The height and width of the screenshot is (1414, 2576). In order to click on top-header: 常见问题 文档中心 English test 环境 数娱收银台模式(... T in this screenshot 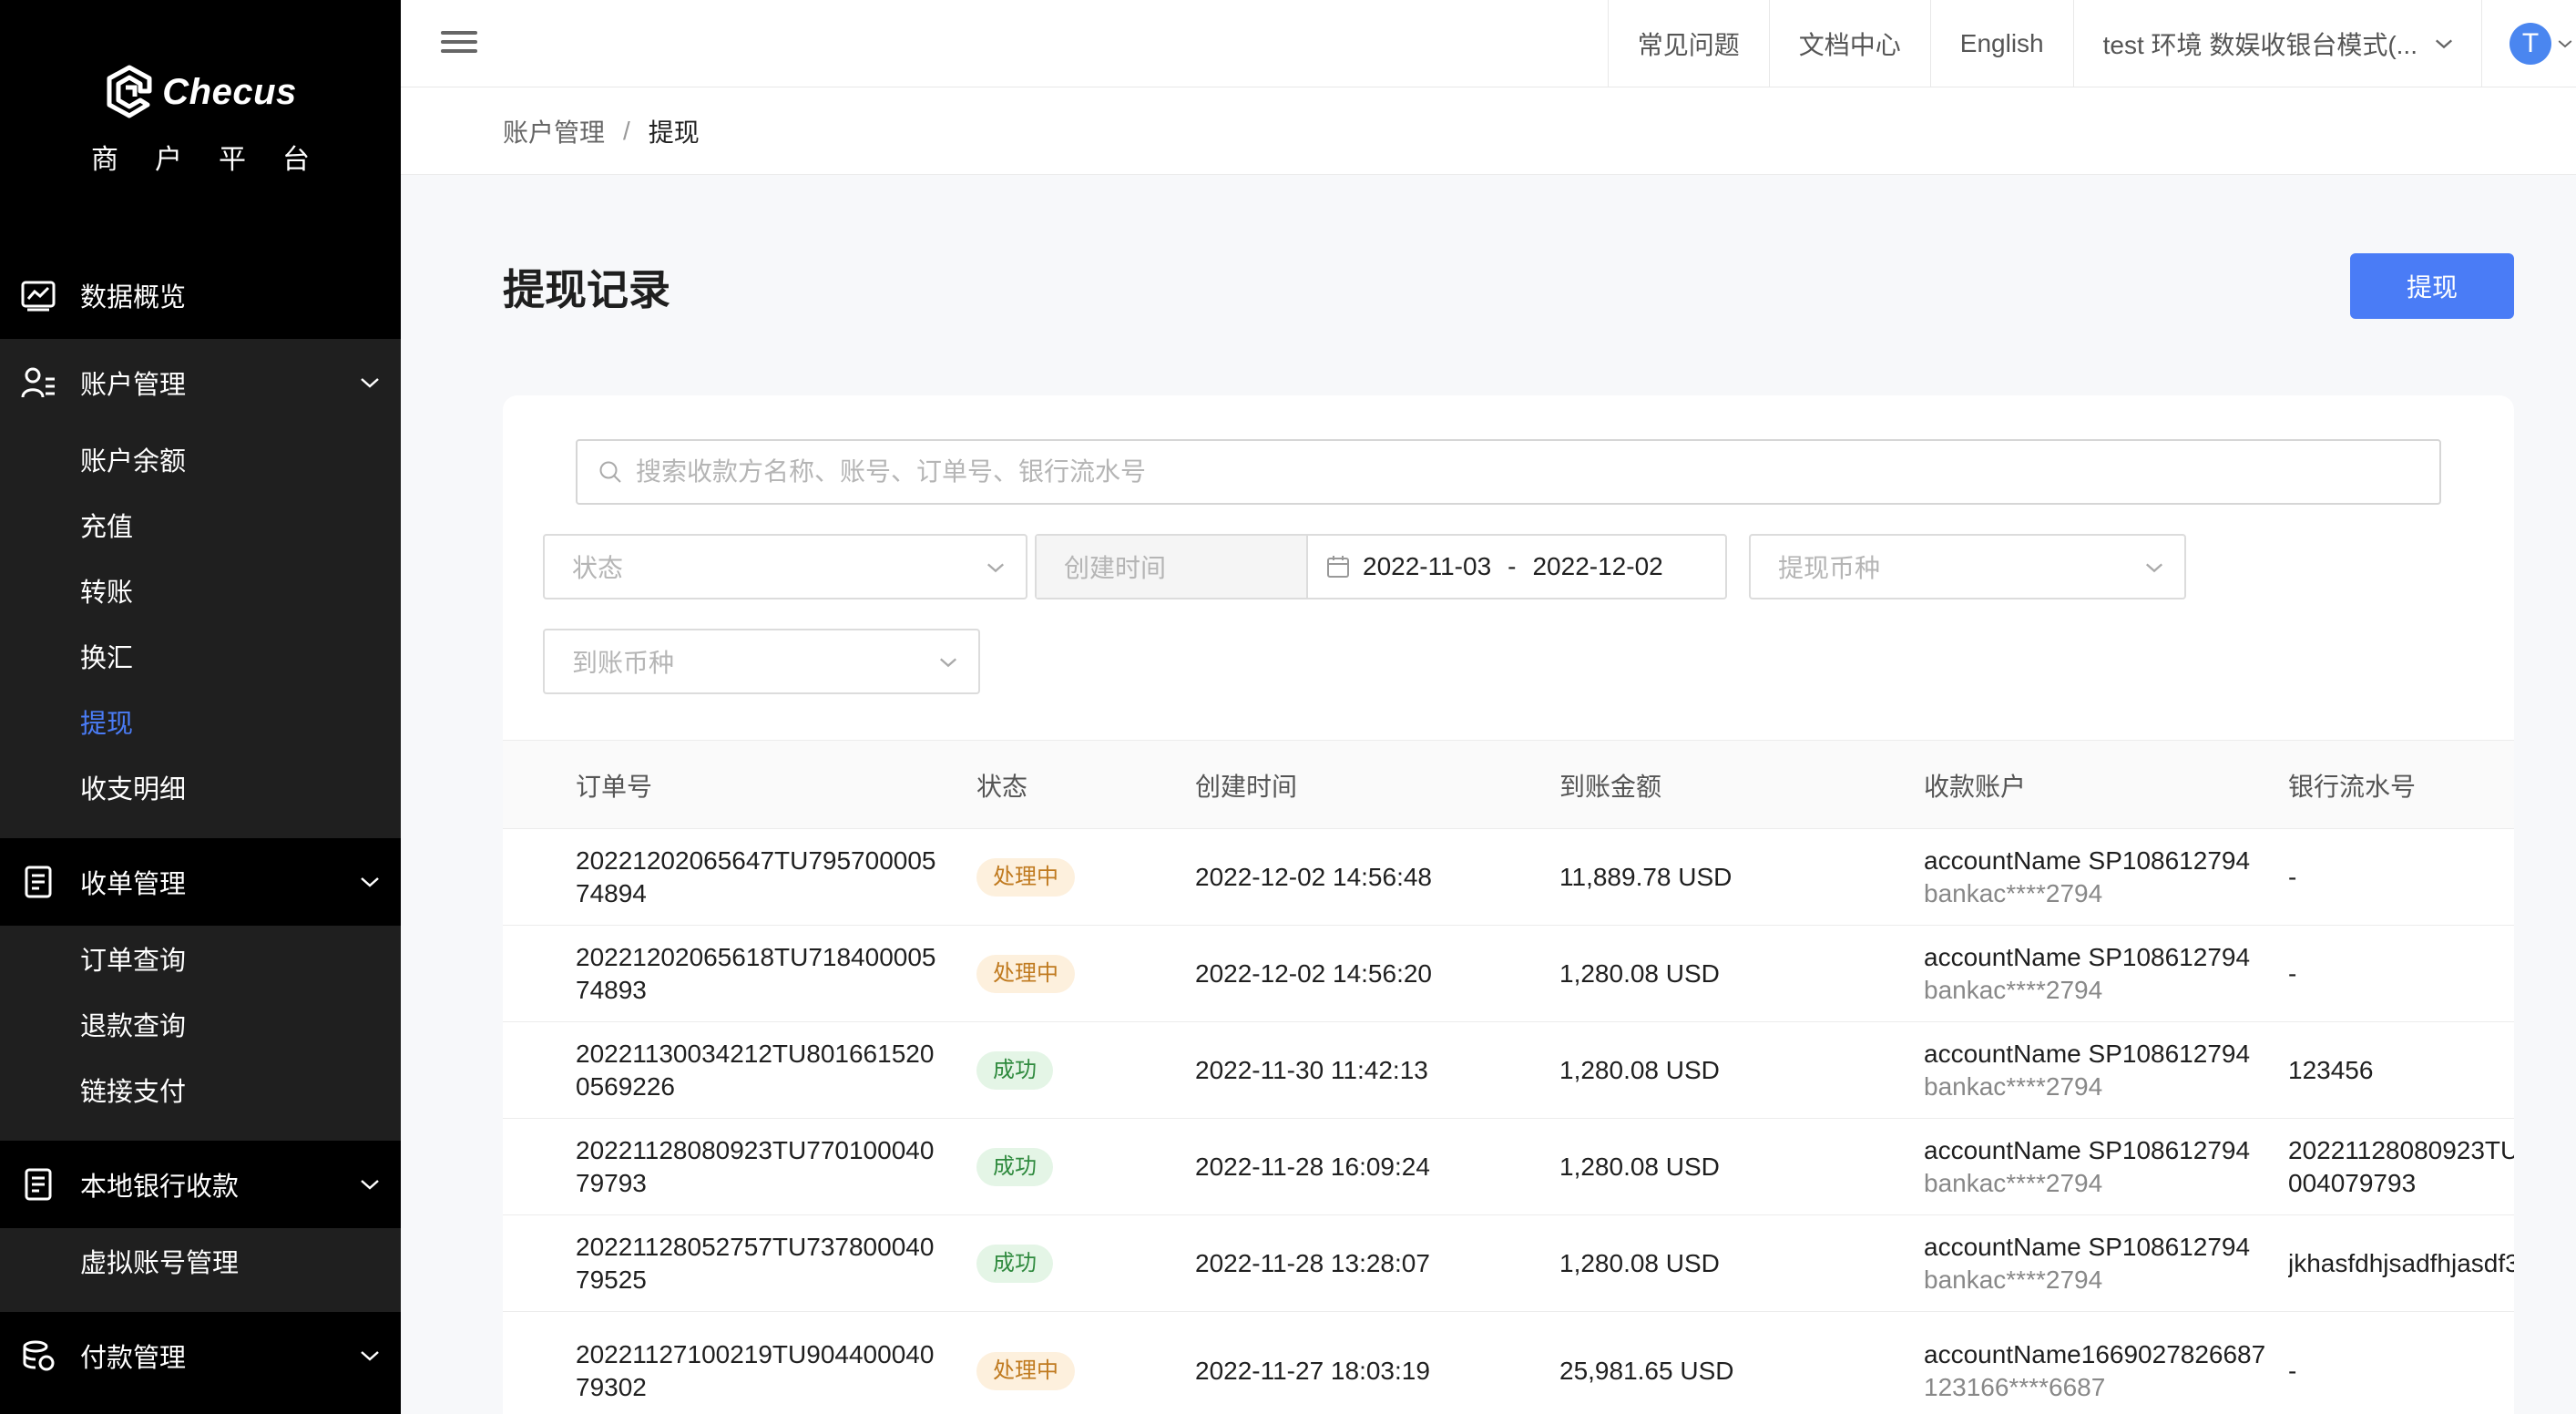, I will do `click(1488, 43)`.